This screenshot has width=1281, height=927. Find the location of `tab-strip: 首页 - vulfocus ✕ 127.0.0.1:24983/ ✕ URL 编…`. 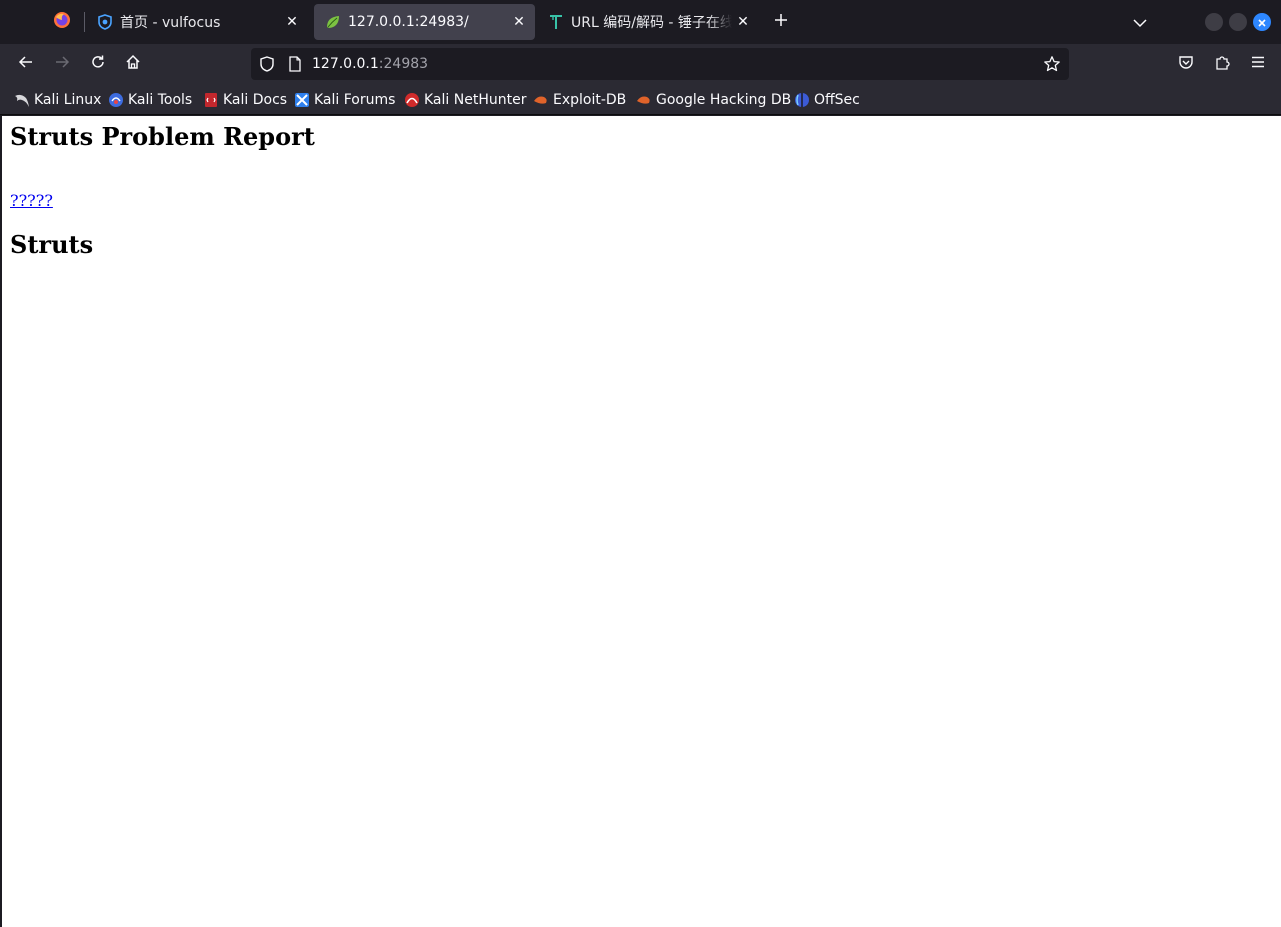

tab-strip: 首页 - vulfocus ✕ 127.0.0.1:24983/ ✕ URL 编… is located at coordinates (640, 22).